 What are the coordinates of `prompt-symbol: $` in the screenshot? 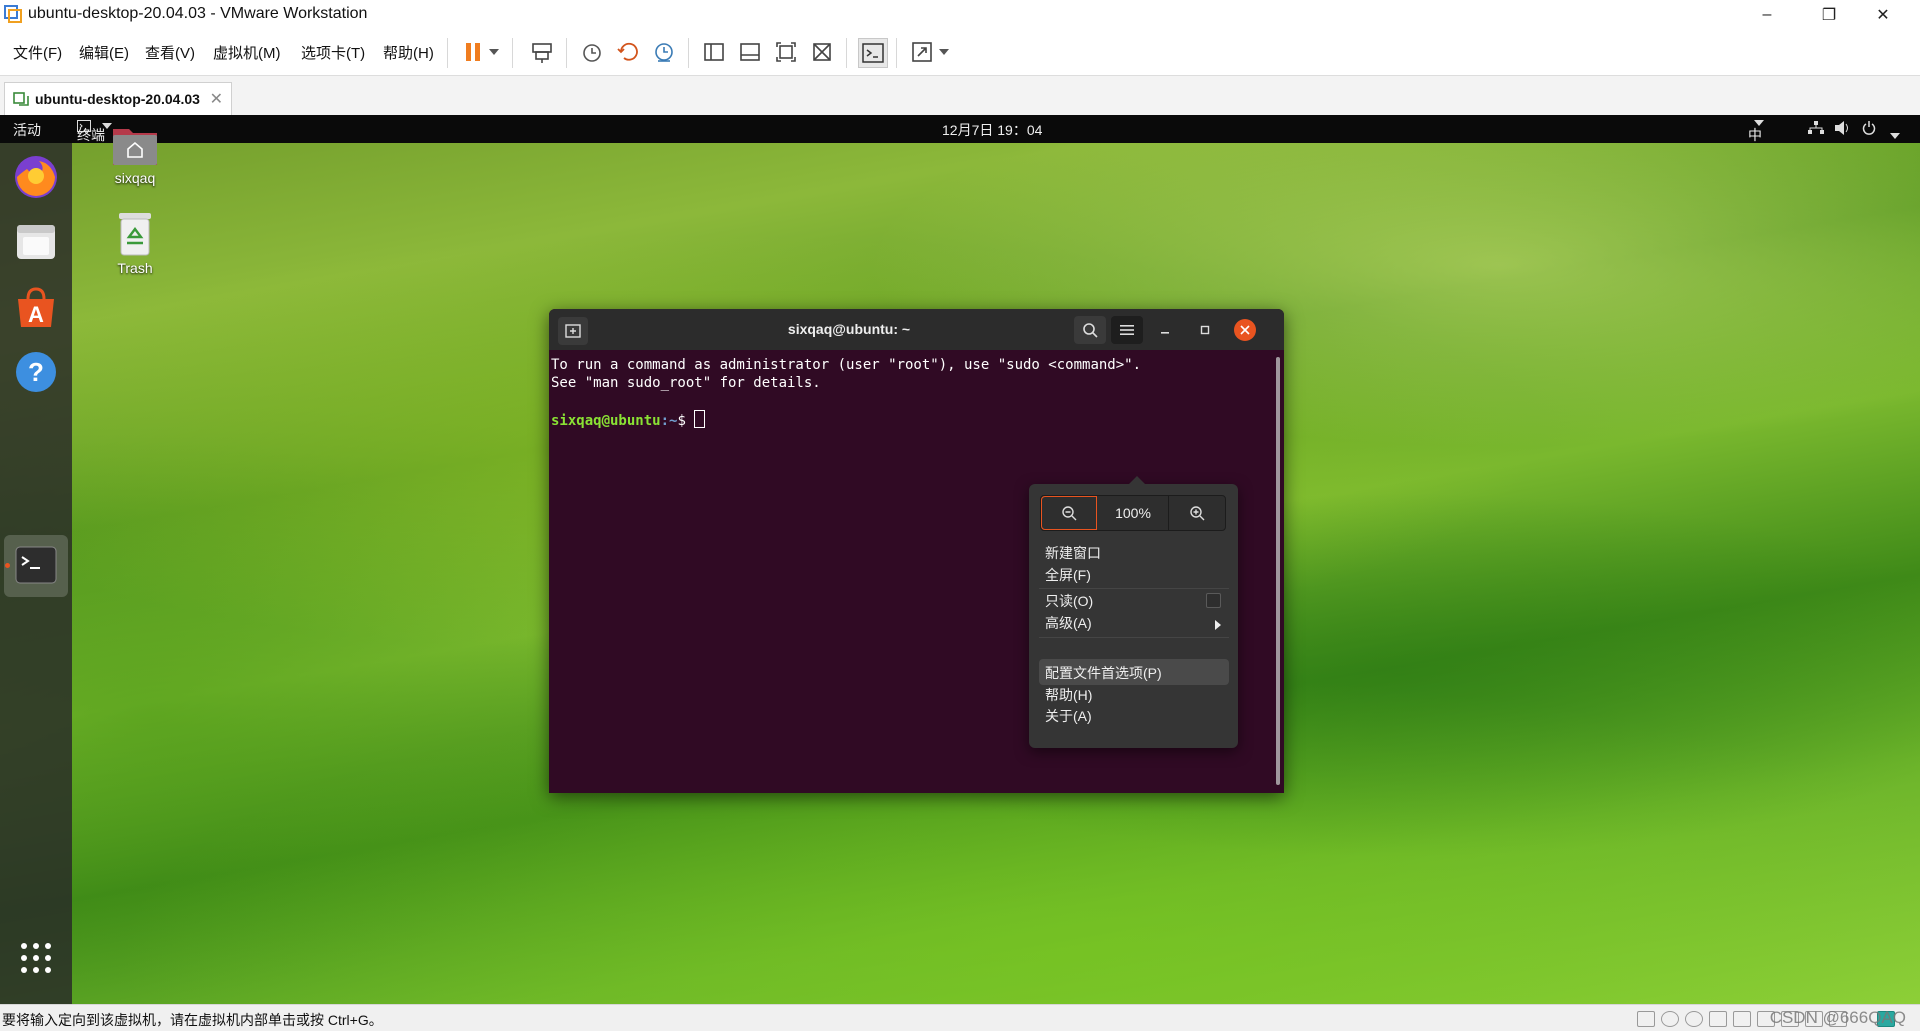 It's located at (686, 421).